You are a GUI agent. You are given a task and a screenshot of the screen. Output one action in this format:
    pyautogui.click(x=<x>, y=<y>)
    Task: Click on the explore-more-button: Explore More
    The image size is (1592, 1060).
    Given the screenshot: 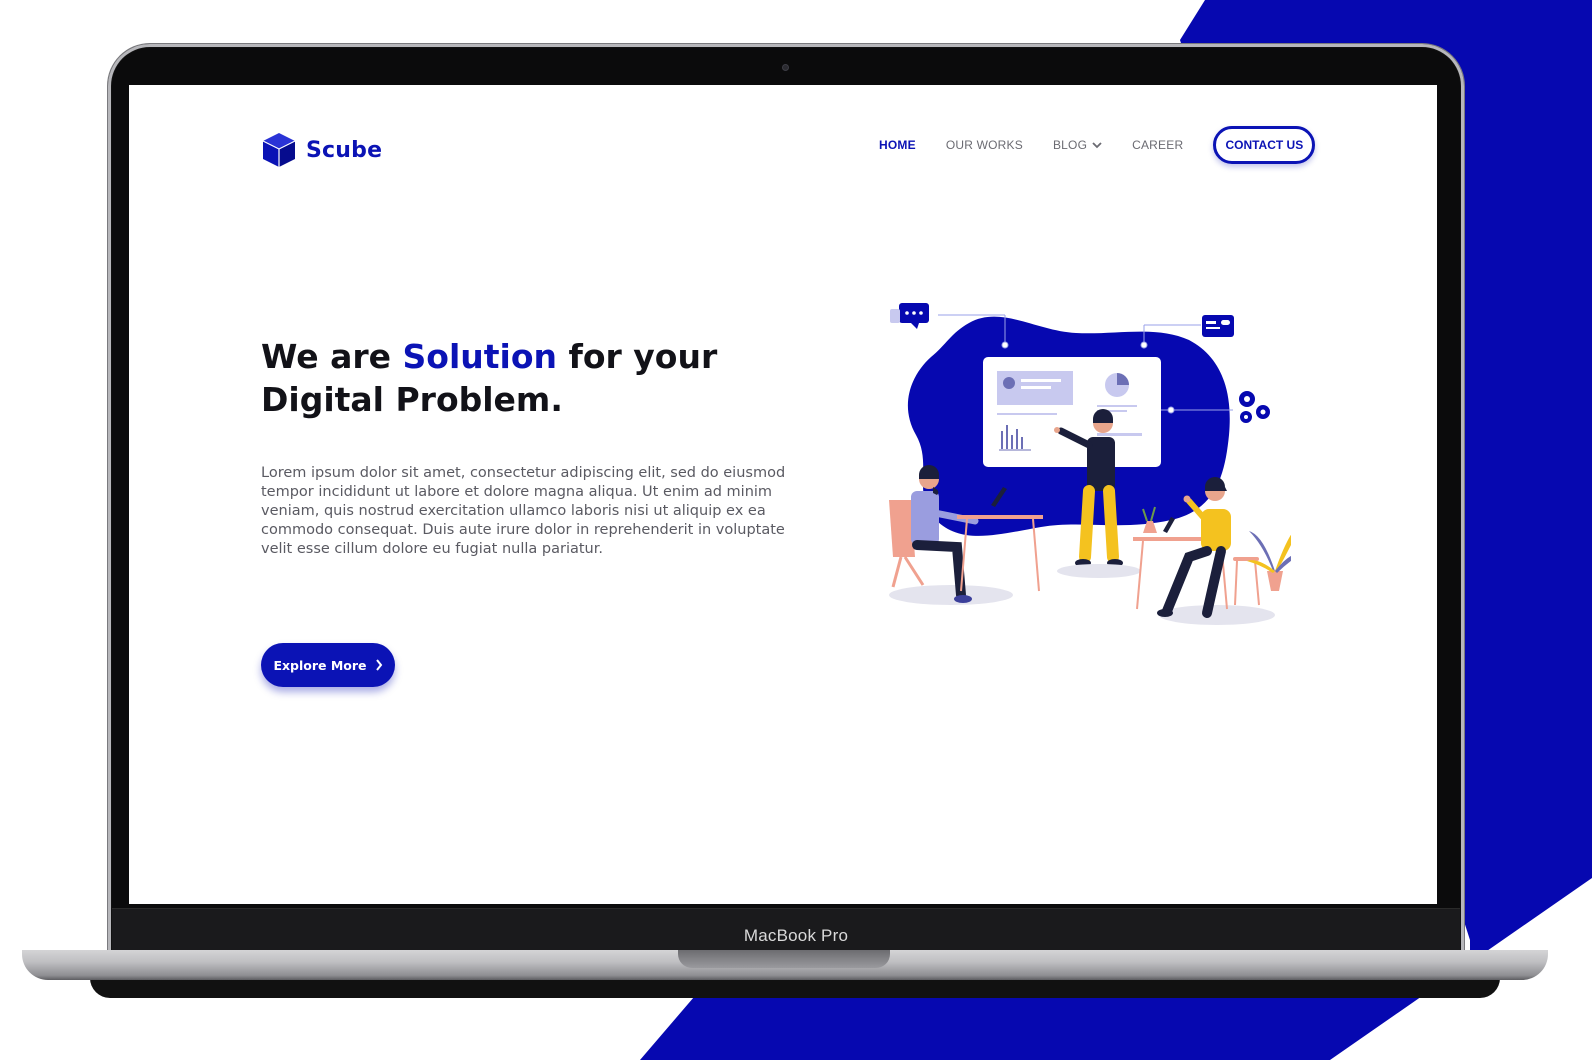 What is the action you would take?
    pyautogui.click(x=328, y=665)
    